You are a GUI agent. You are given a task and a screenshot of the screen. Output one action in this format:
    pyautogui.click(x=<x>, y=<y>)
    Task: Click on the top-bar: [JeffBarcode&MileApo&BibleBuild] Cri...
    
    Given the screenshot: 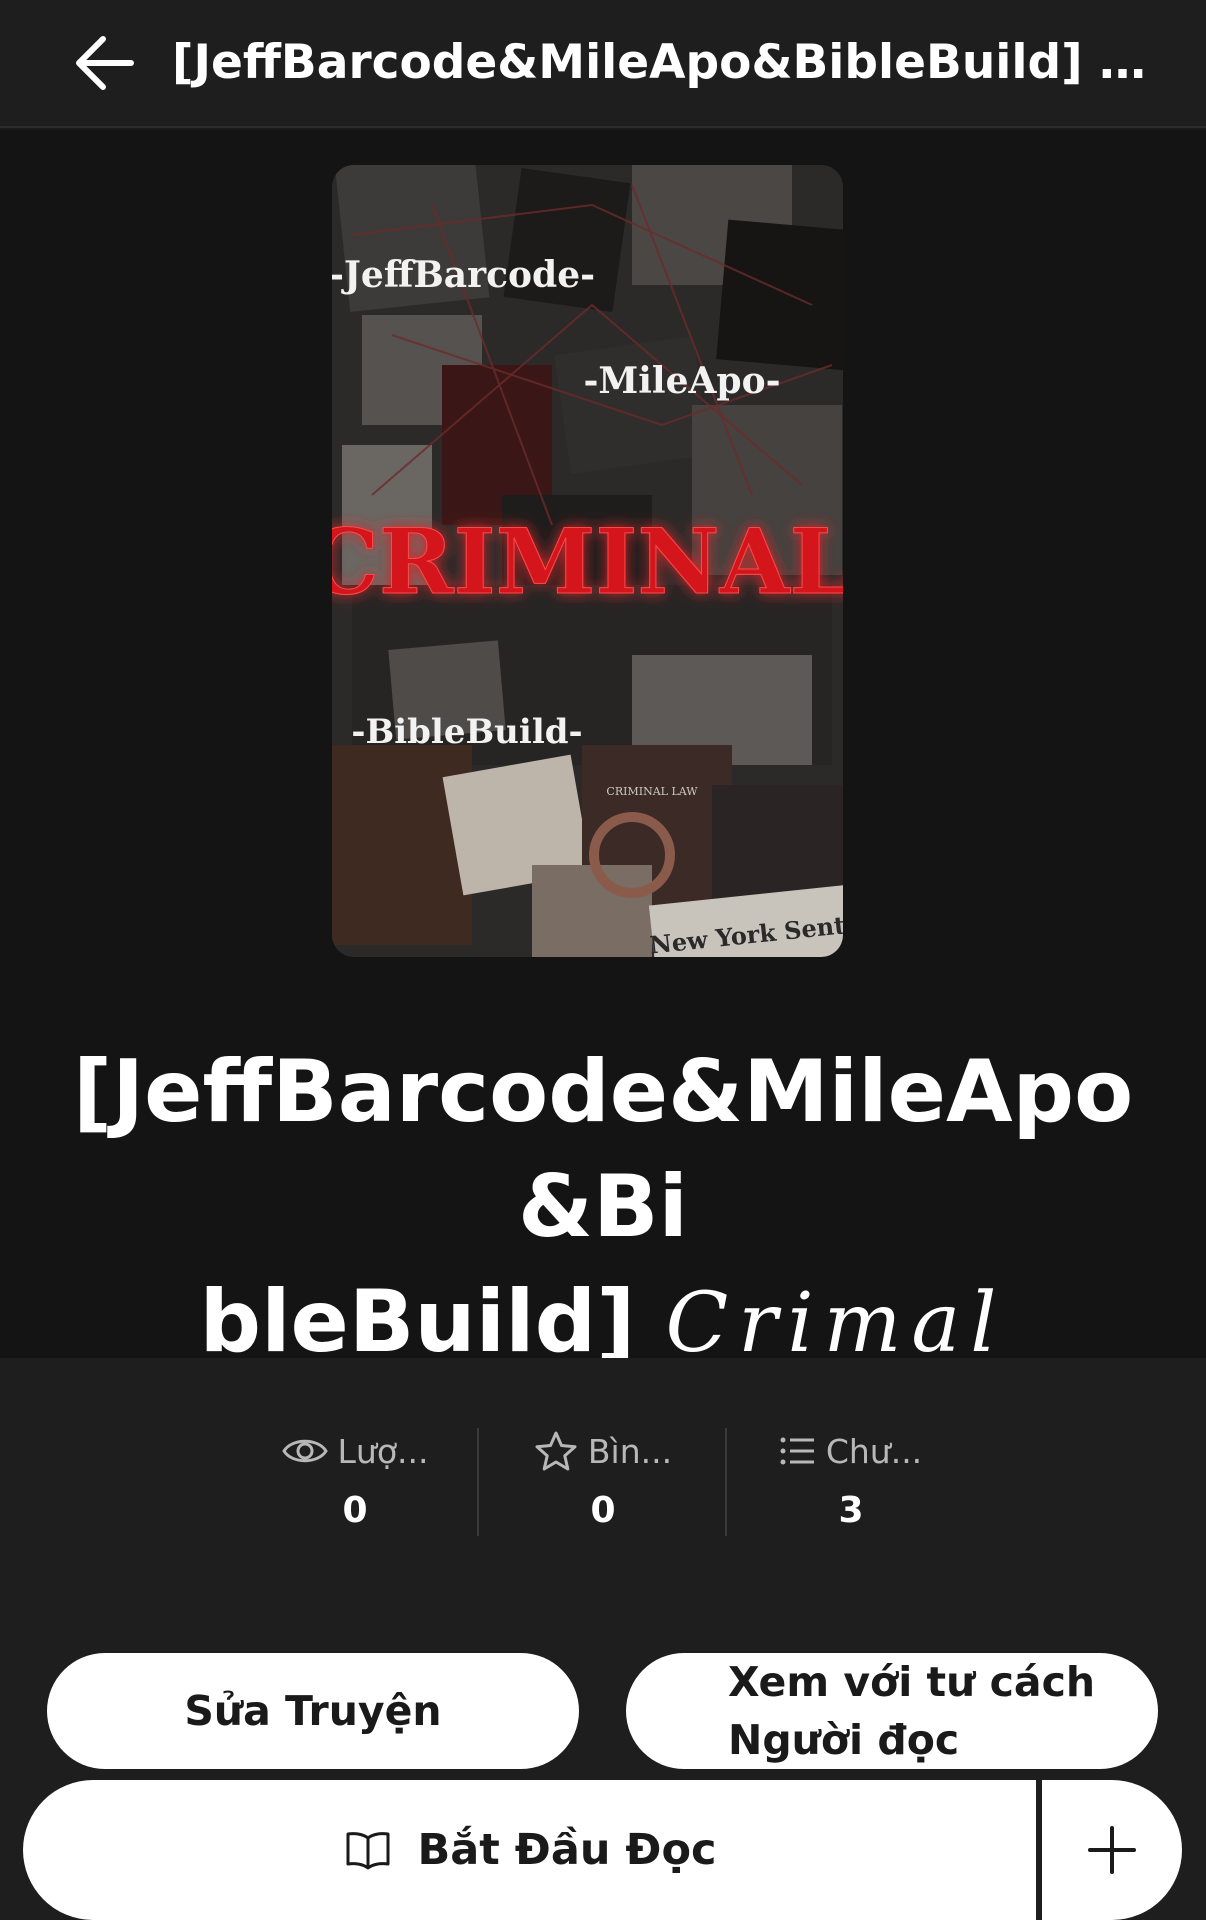 What is the action you would take?
    pyautogui.click(x=603, y=64)
    